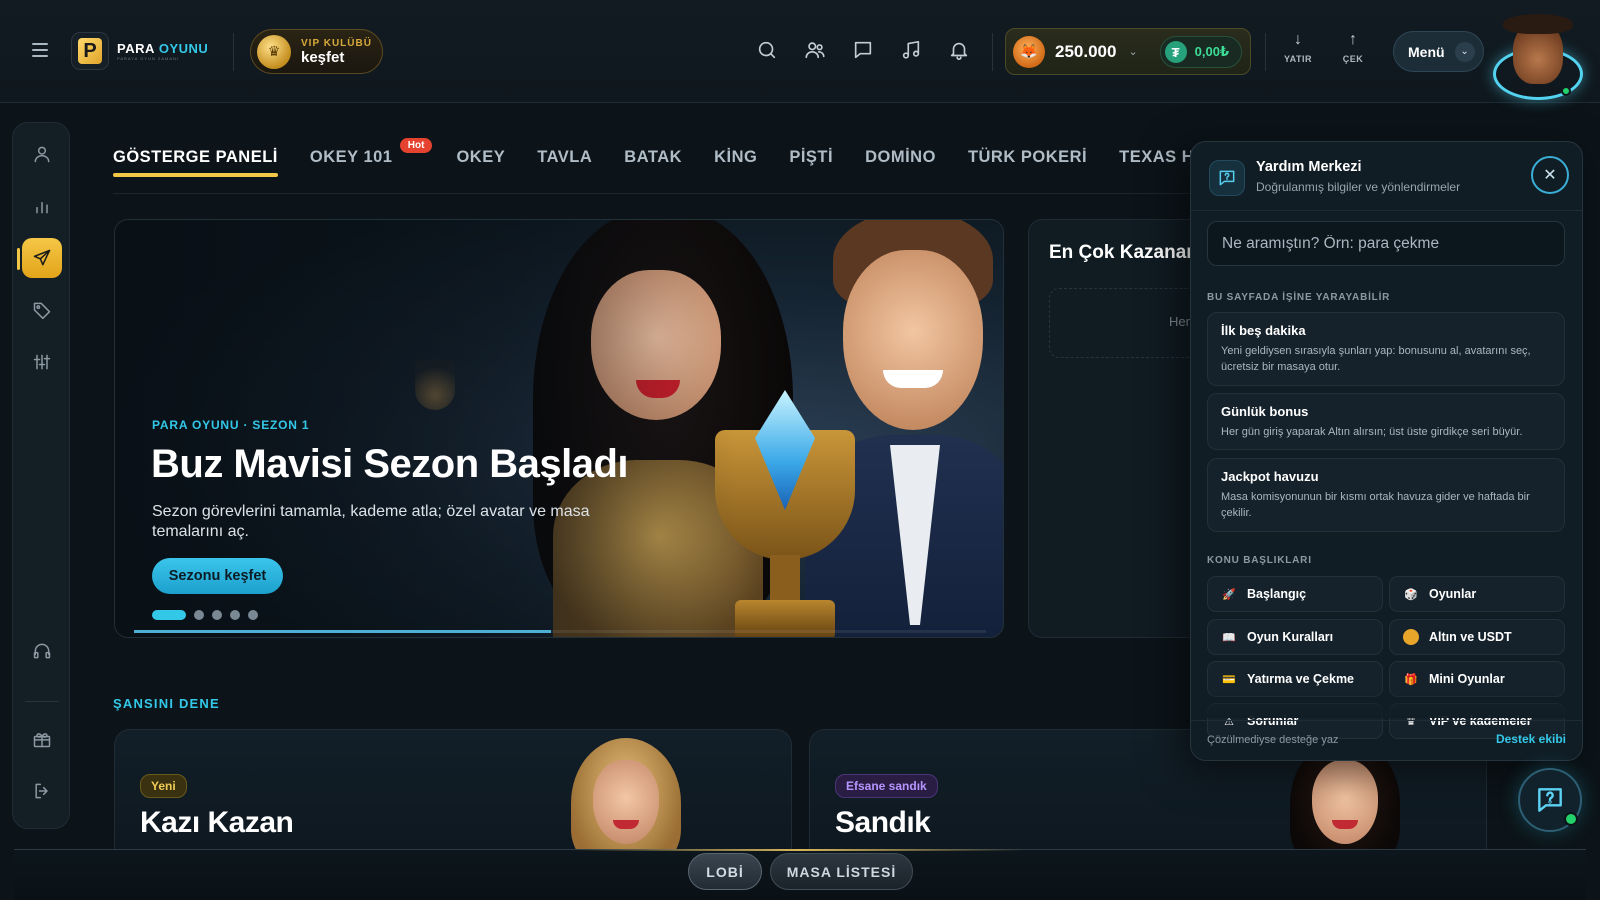 This screenshot has height=900, width=1600. What do you see at coordinates (886, 786) in the screenshot?
I see `legendary-chest-badge: Efsane sandık` at bounding box center [886, 786].